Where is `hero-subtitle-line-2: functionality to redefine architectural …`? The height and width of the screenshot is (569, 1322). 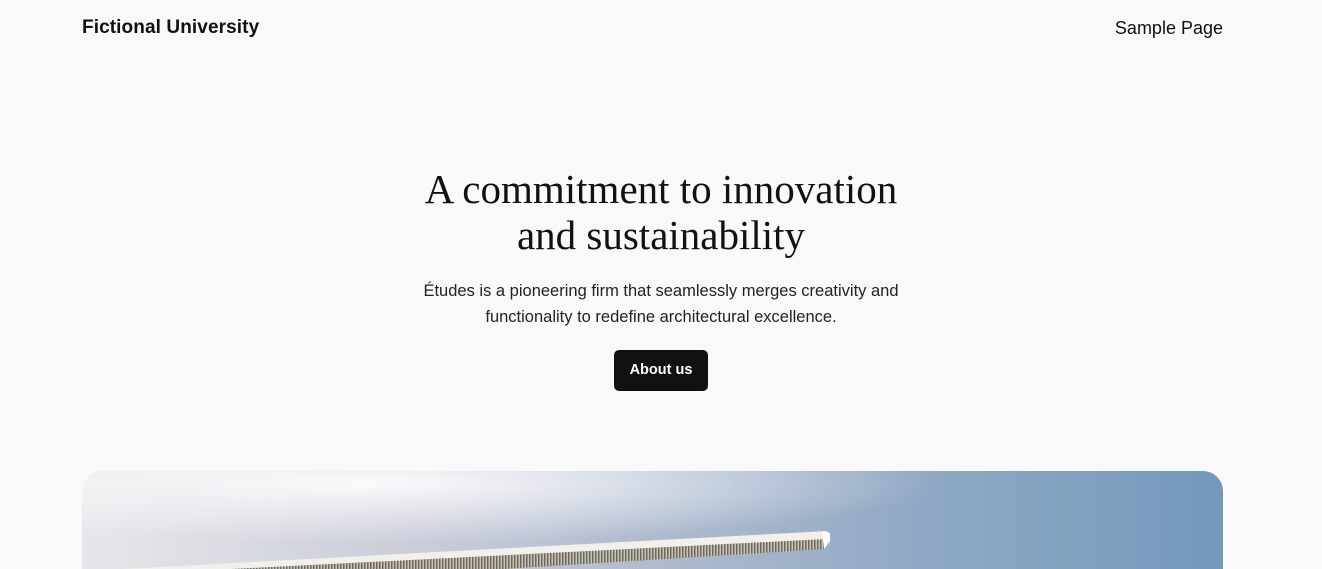
hero-subtitle-line-2: functionality to redefine architectural … is located at coordinates (661, 317).